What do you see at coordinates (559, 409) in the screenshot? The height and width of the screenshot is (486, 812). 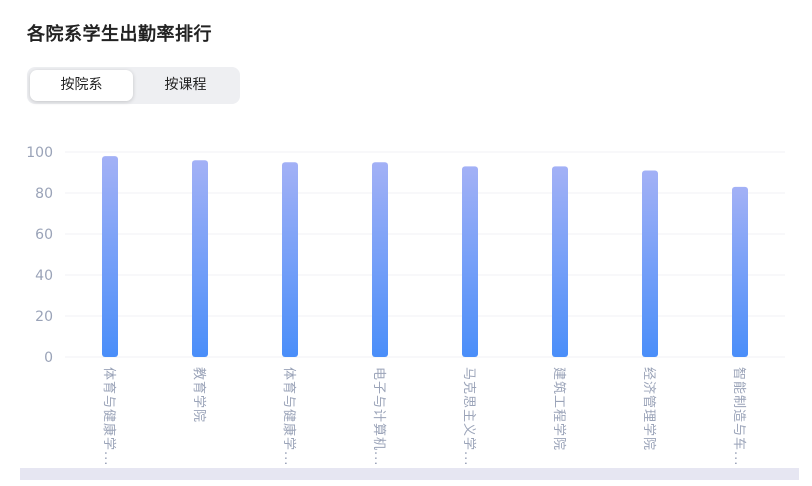 I see `x-tick-label: 建筑工程学院` at bounding box center [559, 409].